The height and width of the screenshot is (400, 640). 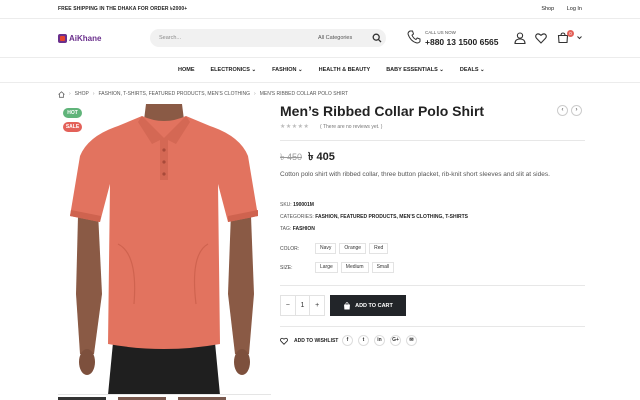 I want to click on sku-label: SKU:, so click(x=286, y=205).